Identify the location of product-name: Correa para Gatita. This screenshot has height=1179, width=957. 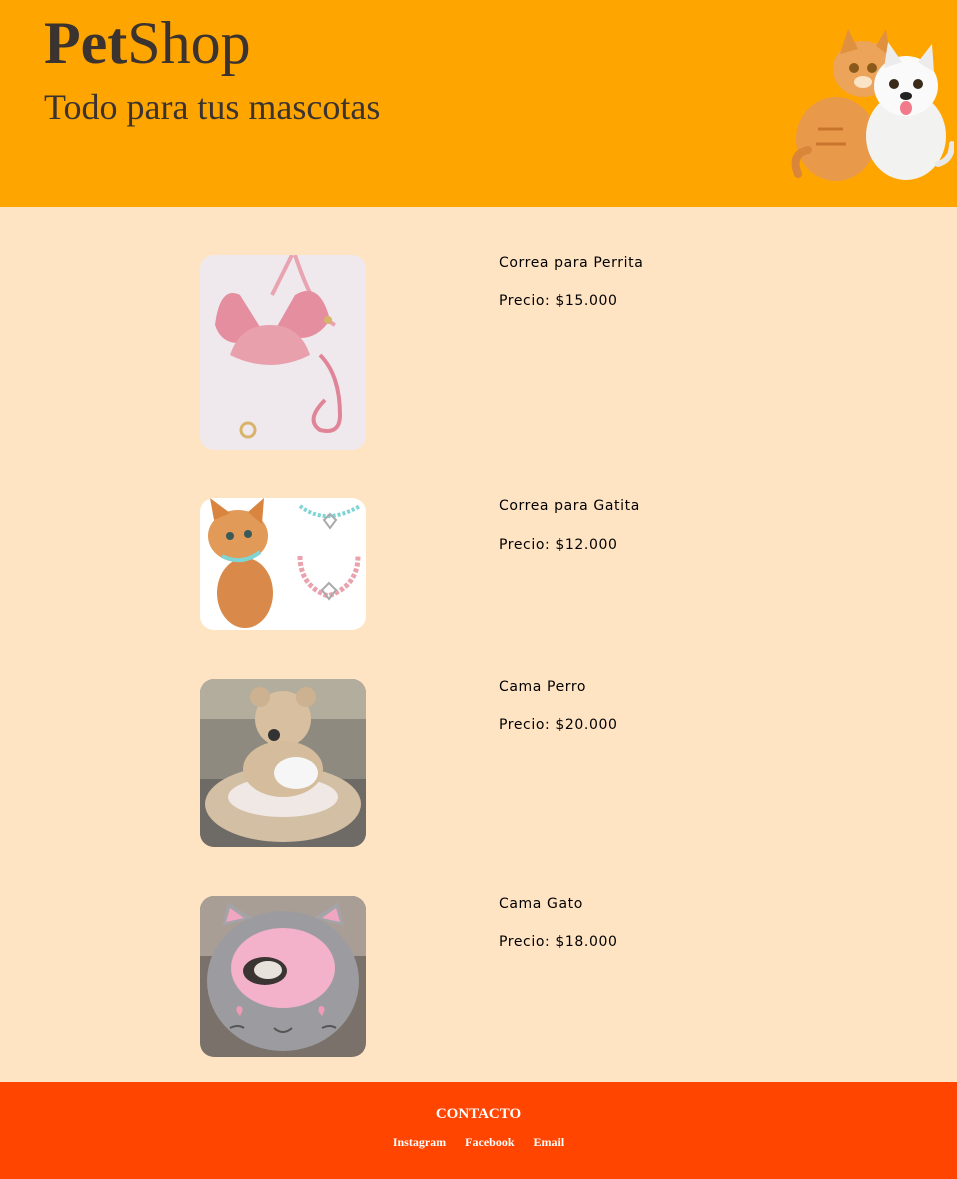
(569, 506).